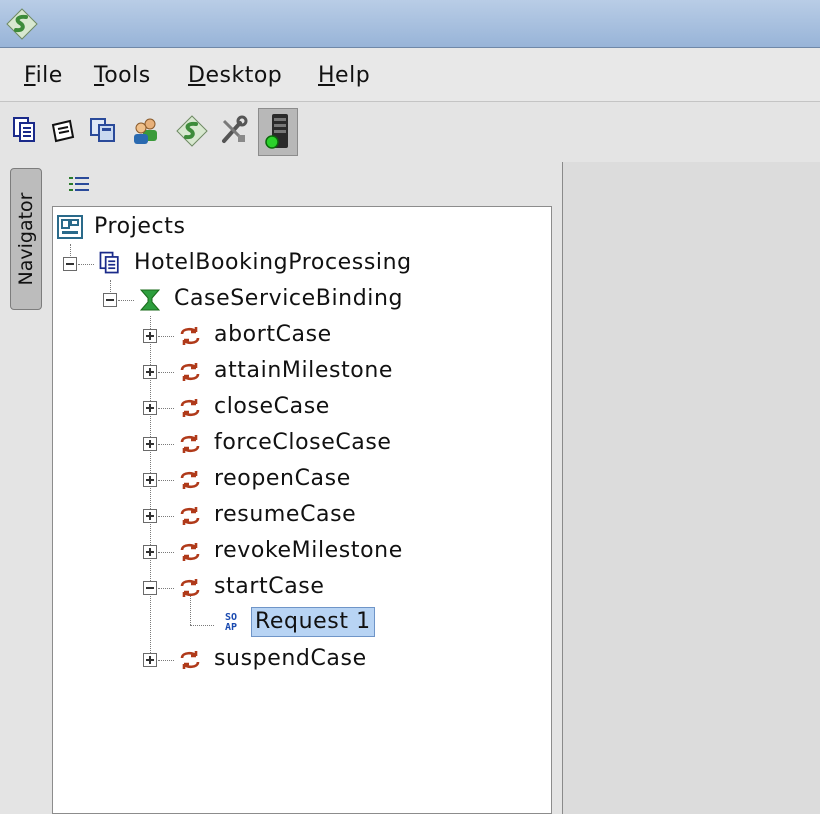 The image size is (820, 814). What do you see at coordinates (231, 622) in the screenshot?
I see `soap-request-icon: SO AP` at bounding box center [231, 622].